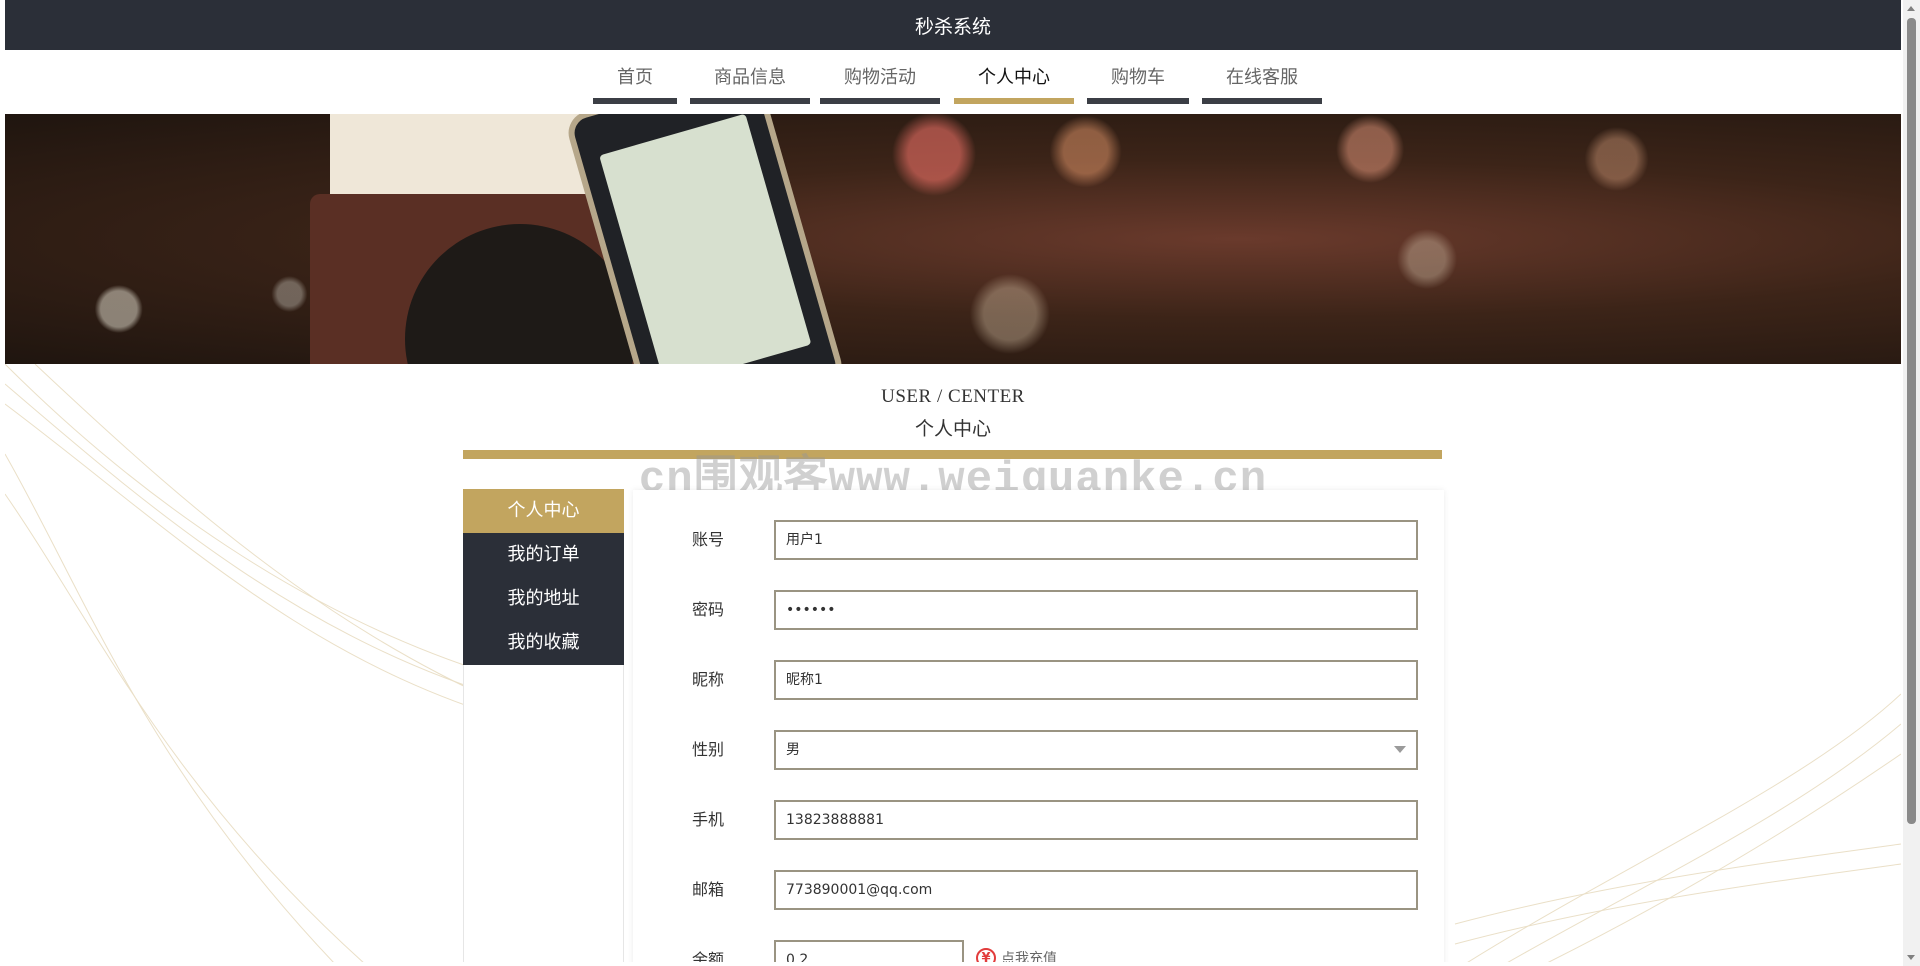 Image resolution: width=1920 pixels, height=966 pixels. What do you see at coordinates (635, 77) in the screenshot?
I see `nav-label: 首页` at bounding box center [635, 77].